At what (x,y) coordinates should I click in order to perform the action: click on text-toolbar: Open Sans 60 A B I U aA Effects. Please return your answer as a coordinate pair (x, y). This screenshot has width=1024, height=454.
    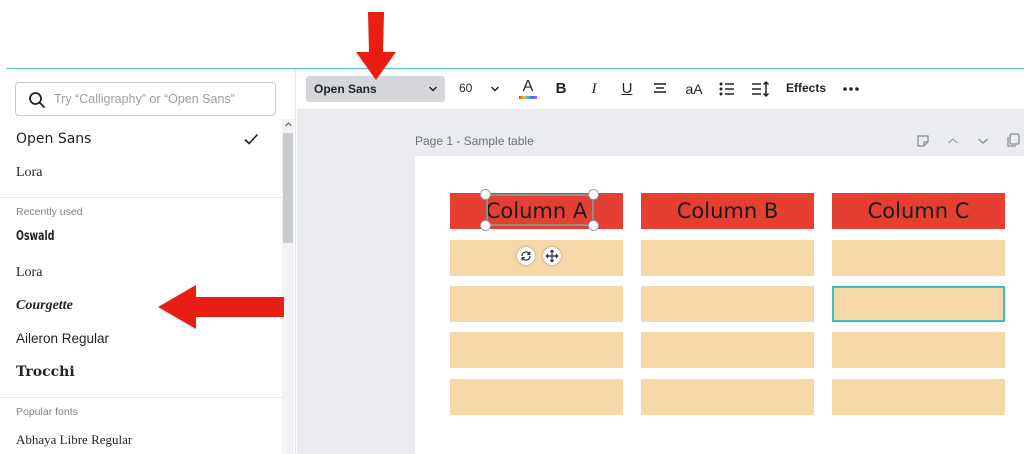
    Looking at the image, I should click on (660, 89).